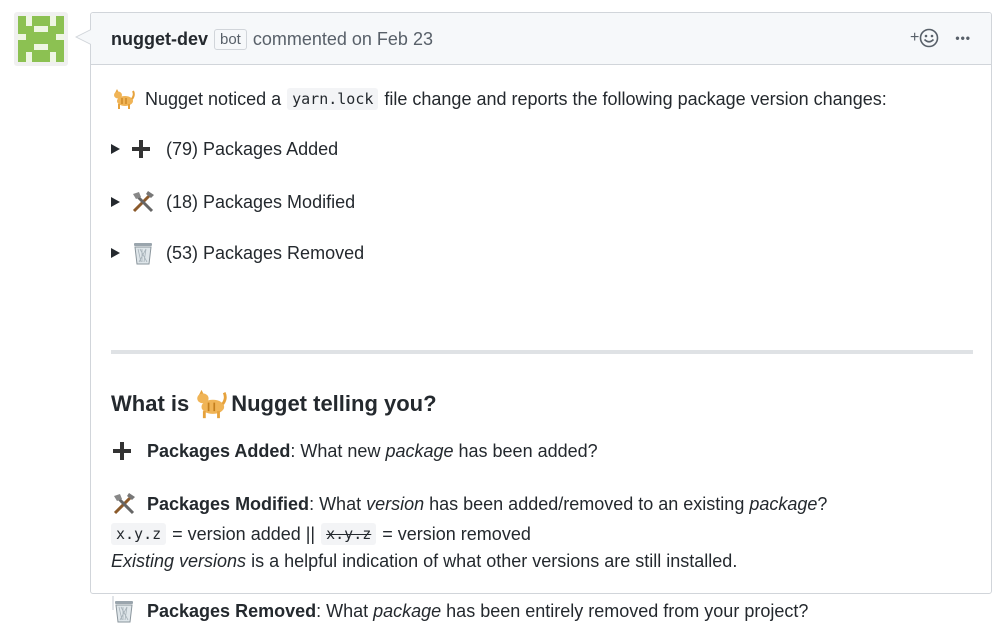  Describe the element at coordinates (343, 39) in the screenshot. I see `comment-timestamp: commented on Feb 23` at that location.